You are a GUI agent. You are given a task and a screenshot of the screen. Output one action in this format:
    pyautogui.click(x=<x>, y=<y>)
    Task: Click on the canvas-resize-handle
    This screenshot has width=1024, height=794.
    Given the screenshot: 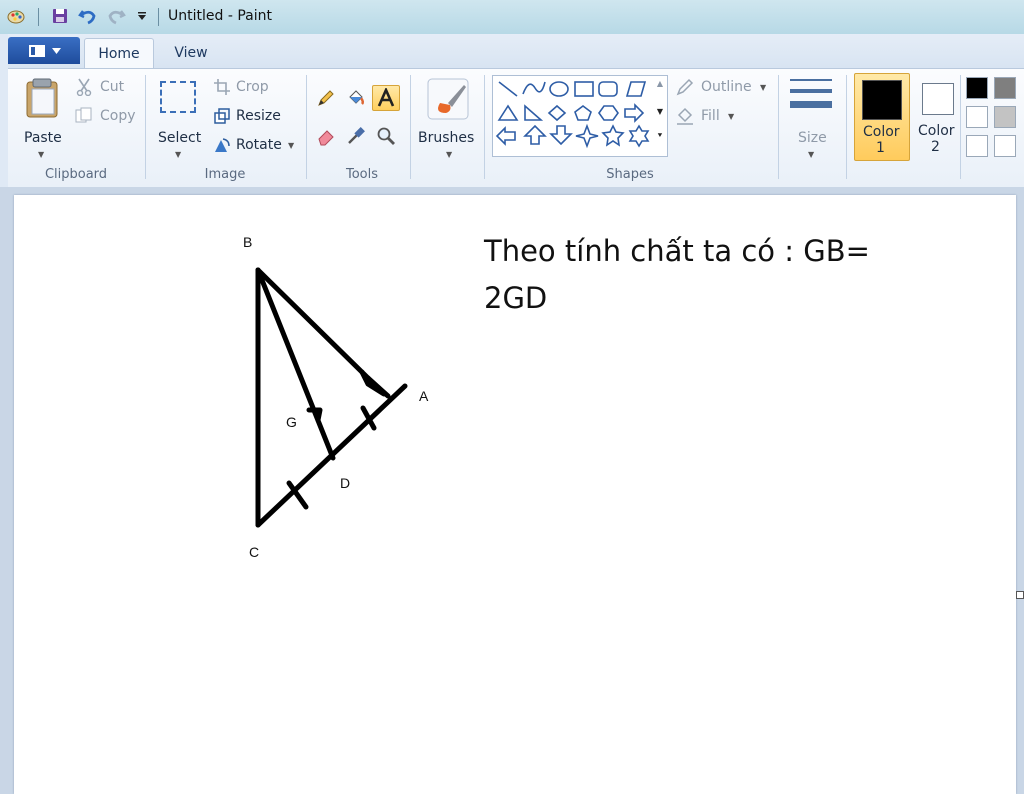 What is the action you would take?
    pyautogui.click(x=1020, y=595)
    